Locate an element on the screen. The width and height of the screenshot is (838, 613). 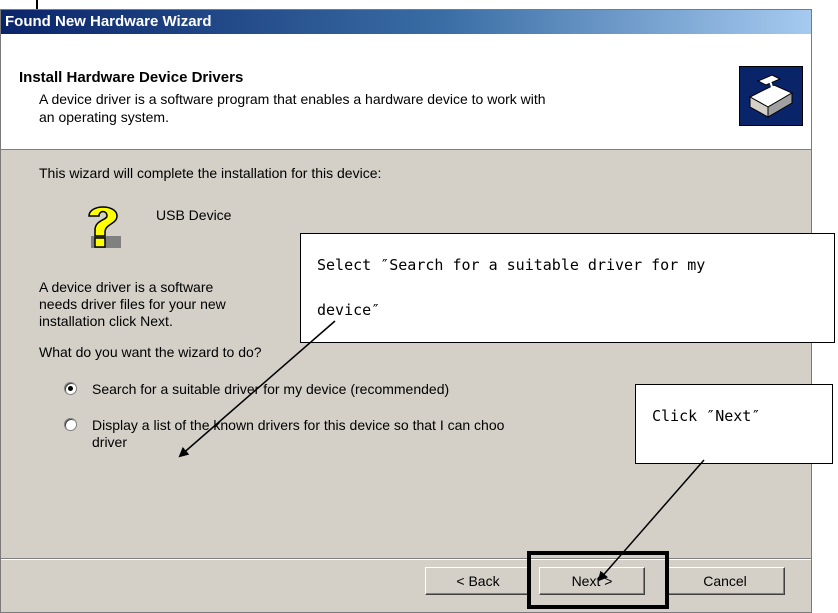
arrow-to-next-button is located at coordinates (651, 520).